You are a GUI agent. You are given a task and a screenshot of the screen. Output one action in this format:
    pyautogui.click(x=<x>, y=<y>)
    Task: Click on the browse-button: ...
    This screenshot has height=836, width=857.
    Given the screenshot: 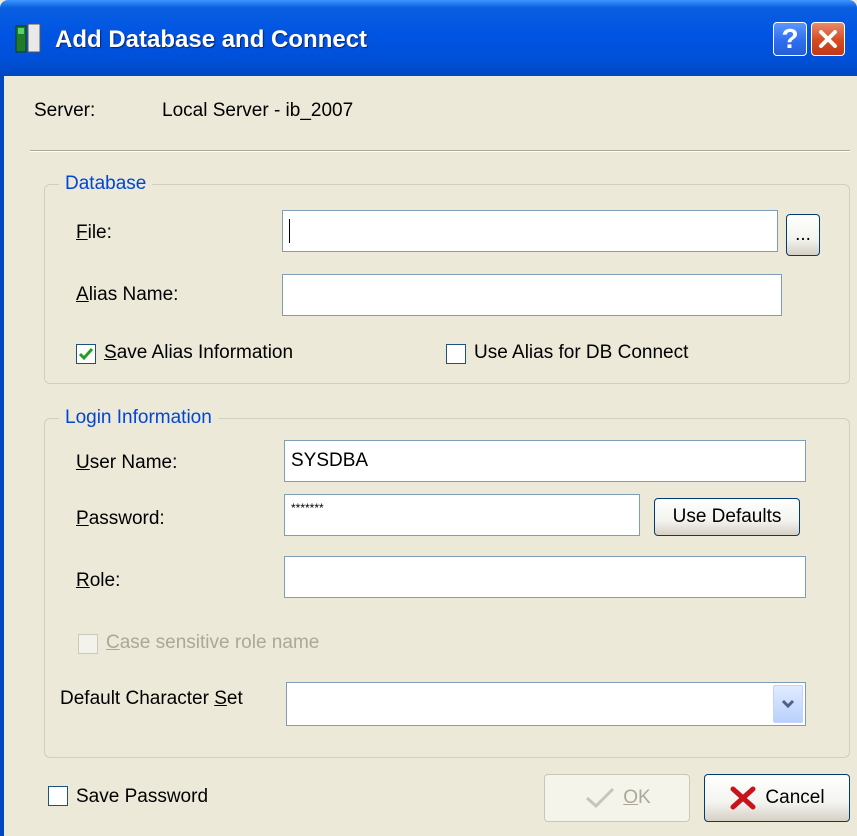 What is the action you would take?
    pyautogui.click(x=803, y=235)
    